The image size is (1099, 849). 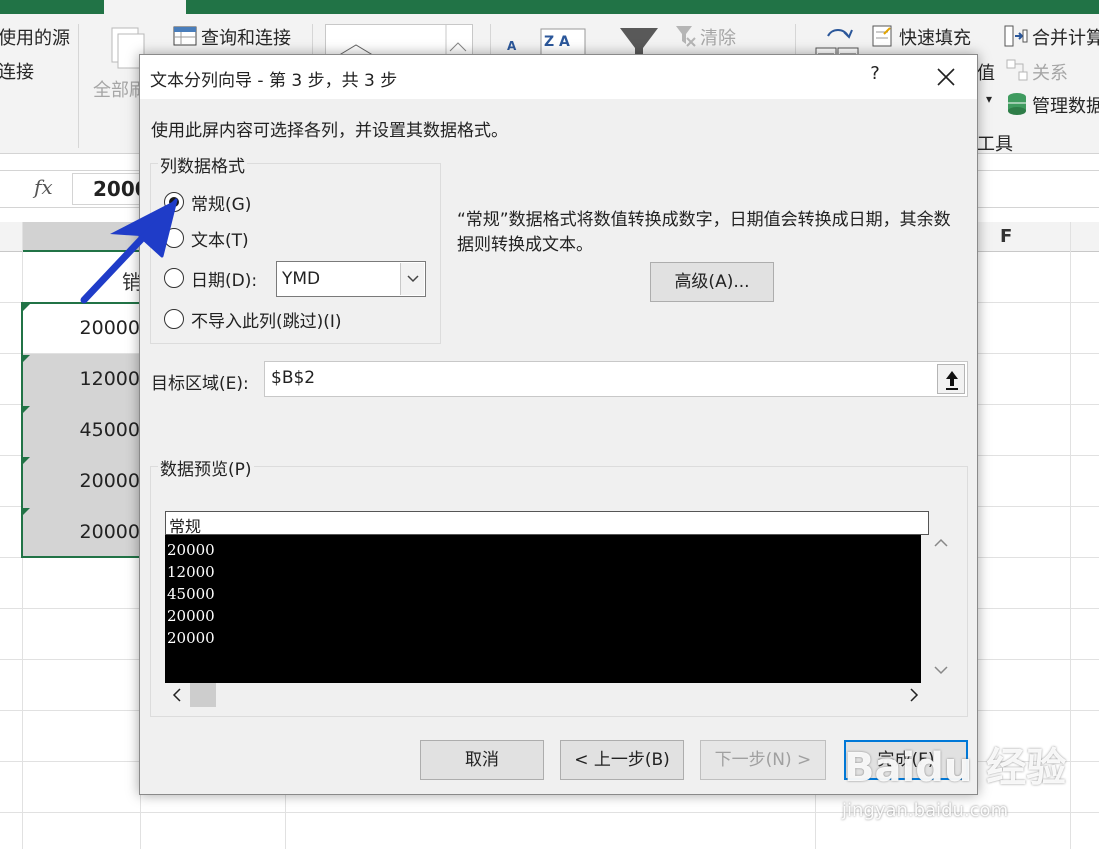 What do you see at coordinates (78, 86) in the screenshot?
I see `ribbon-separator` at bounding box center [78, 86].